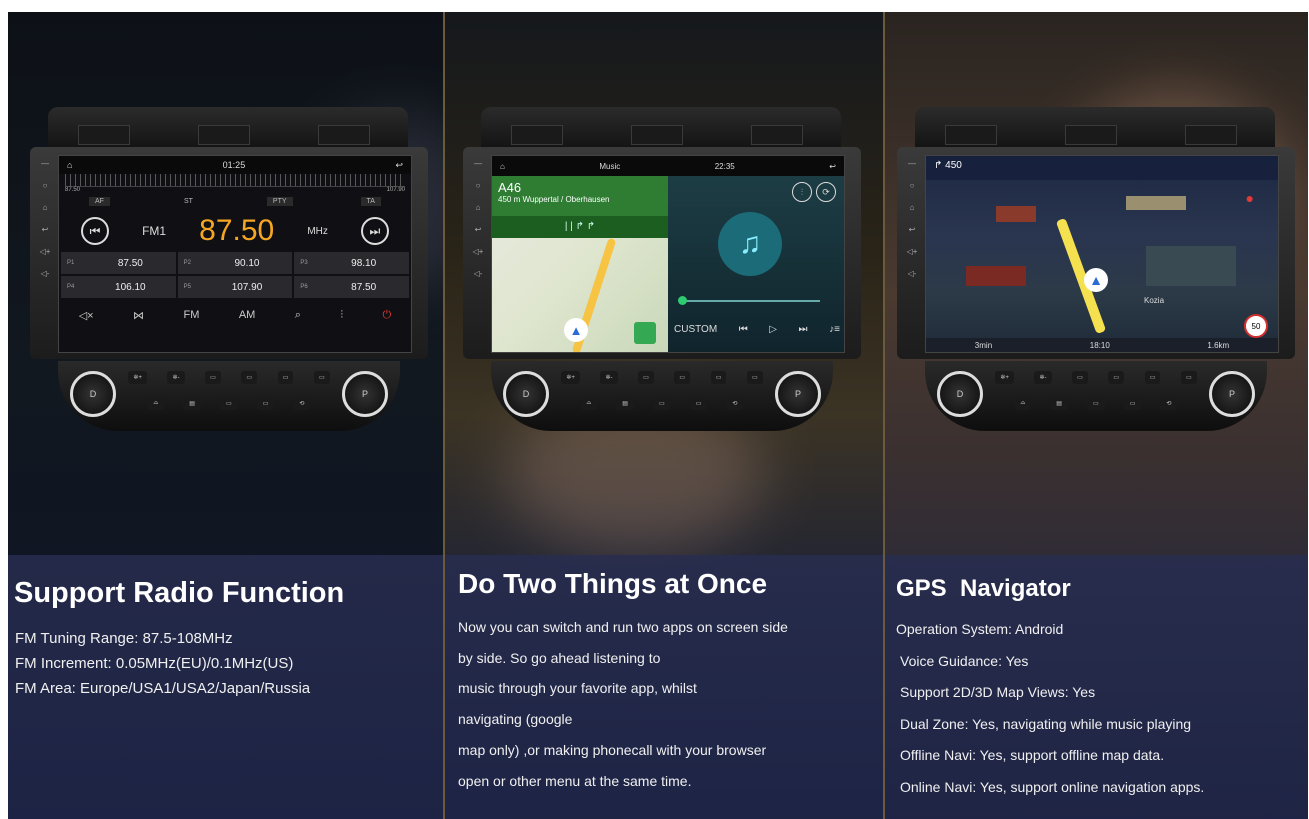  Describe the element at coordinates (298, 315) in the screenshot. I see `search-icon: ⌕` at that location.